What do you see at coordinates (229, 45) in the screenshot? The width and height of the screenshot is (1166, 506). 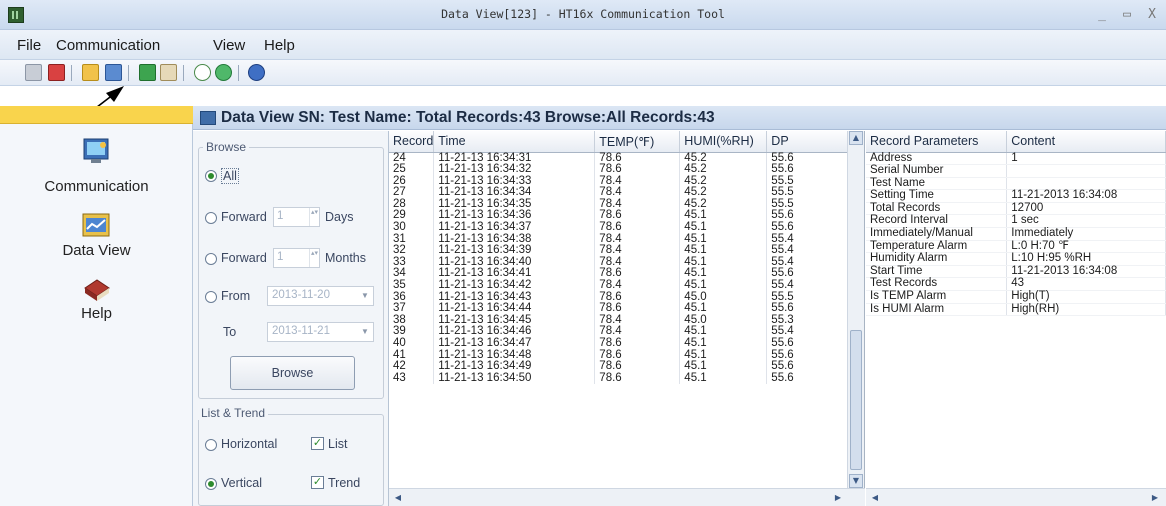 I see `menu-view: View` at bounding box center [229, 45].